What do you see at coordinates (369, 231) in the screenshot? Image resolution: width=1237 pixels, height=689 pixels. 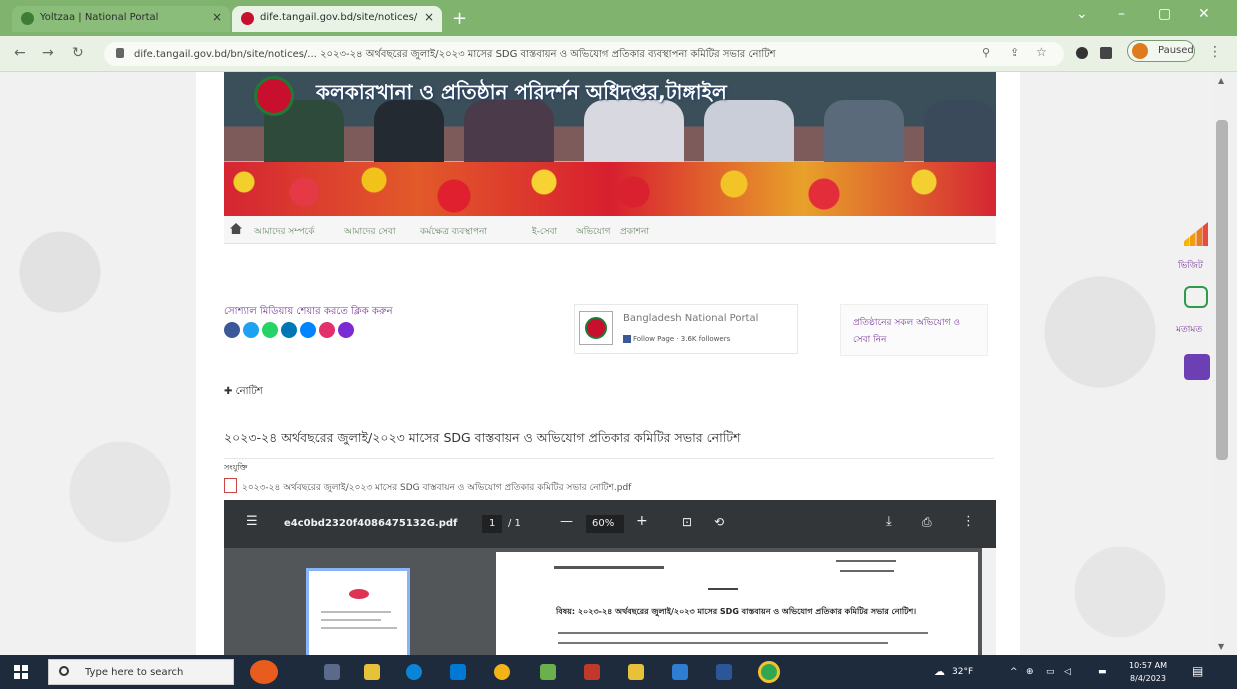 I see `menu-item-services: আমাদের সেবা` at bounding box center [369, 231].